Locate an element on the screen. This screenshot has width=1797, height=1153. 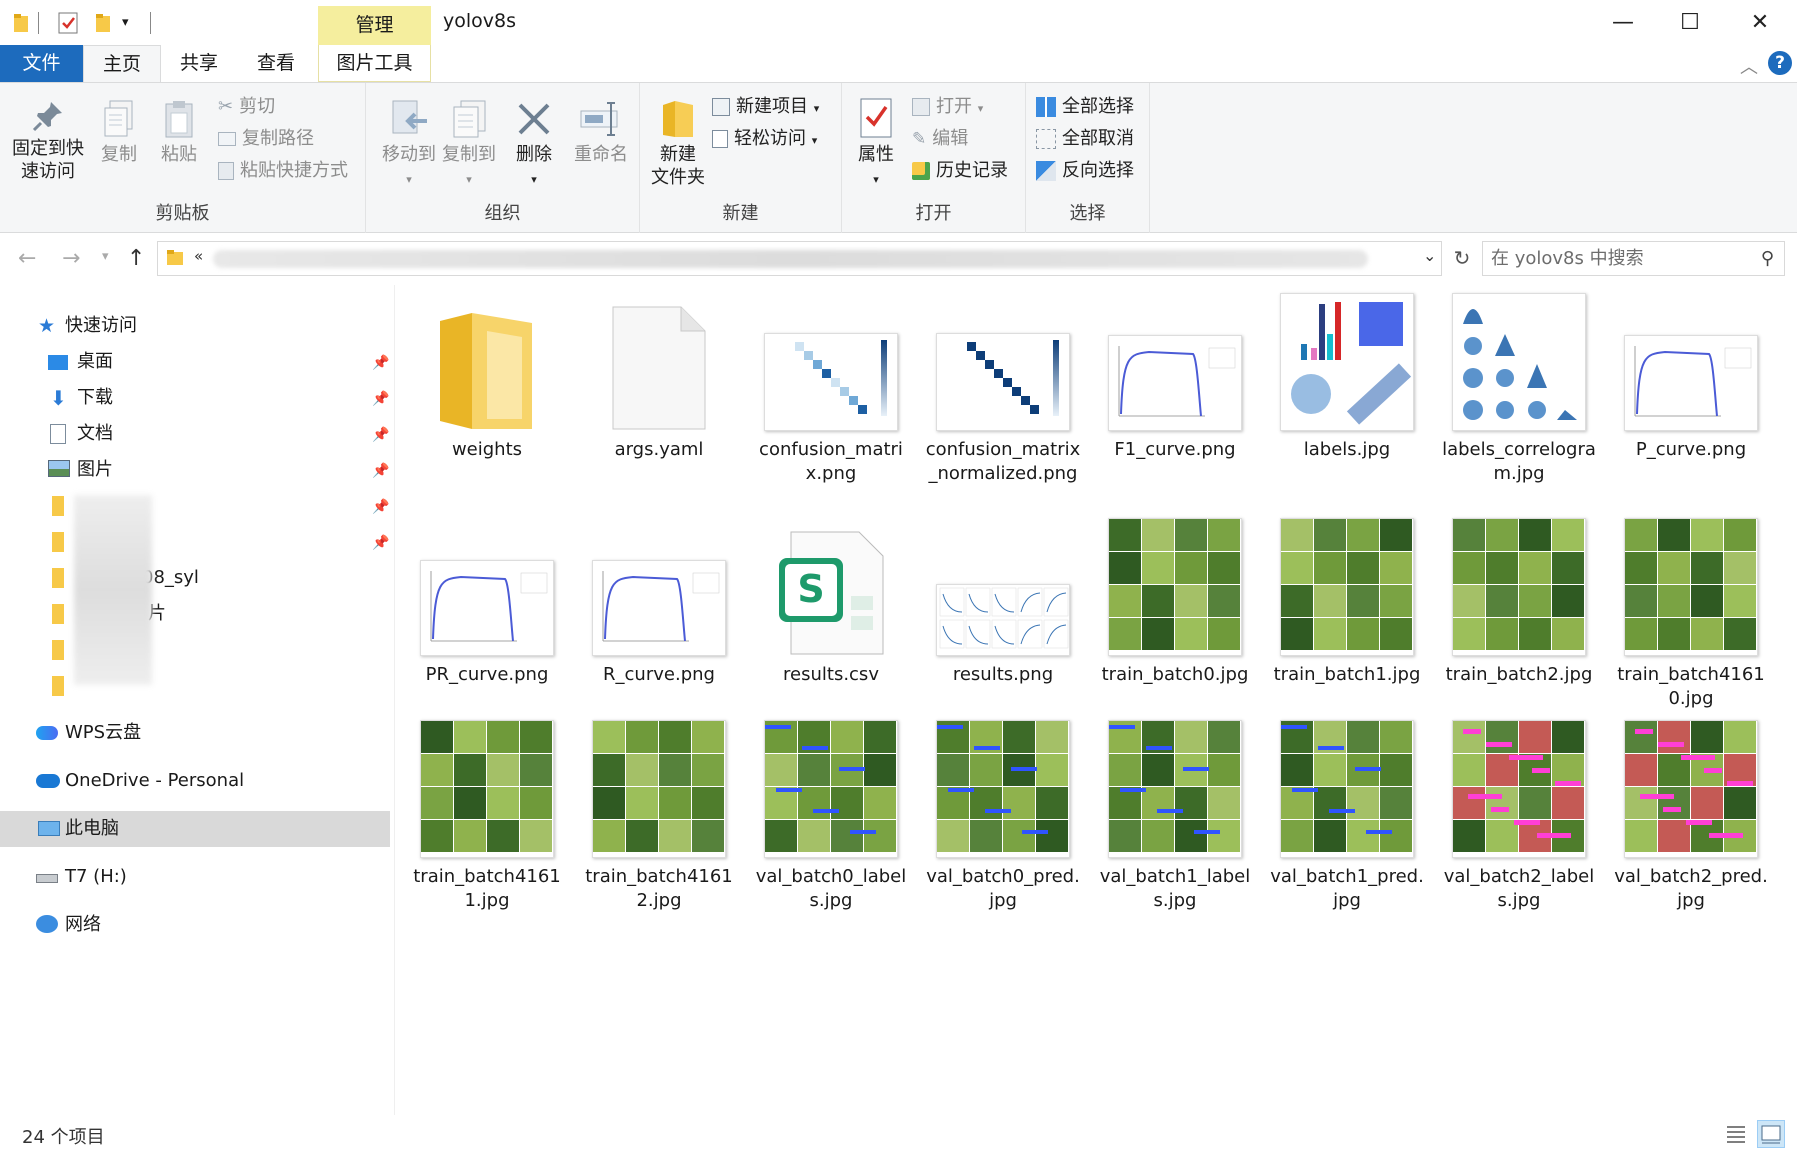
delete-label: 删除 is located at coordinates (534, 154).